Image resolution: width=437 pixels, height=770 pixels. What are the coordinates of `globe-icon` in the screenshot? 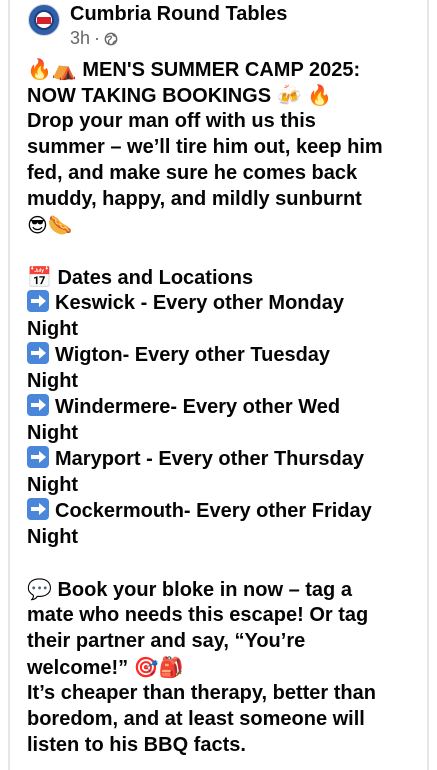 It's located at (111, 39).